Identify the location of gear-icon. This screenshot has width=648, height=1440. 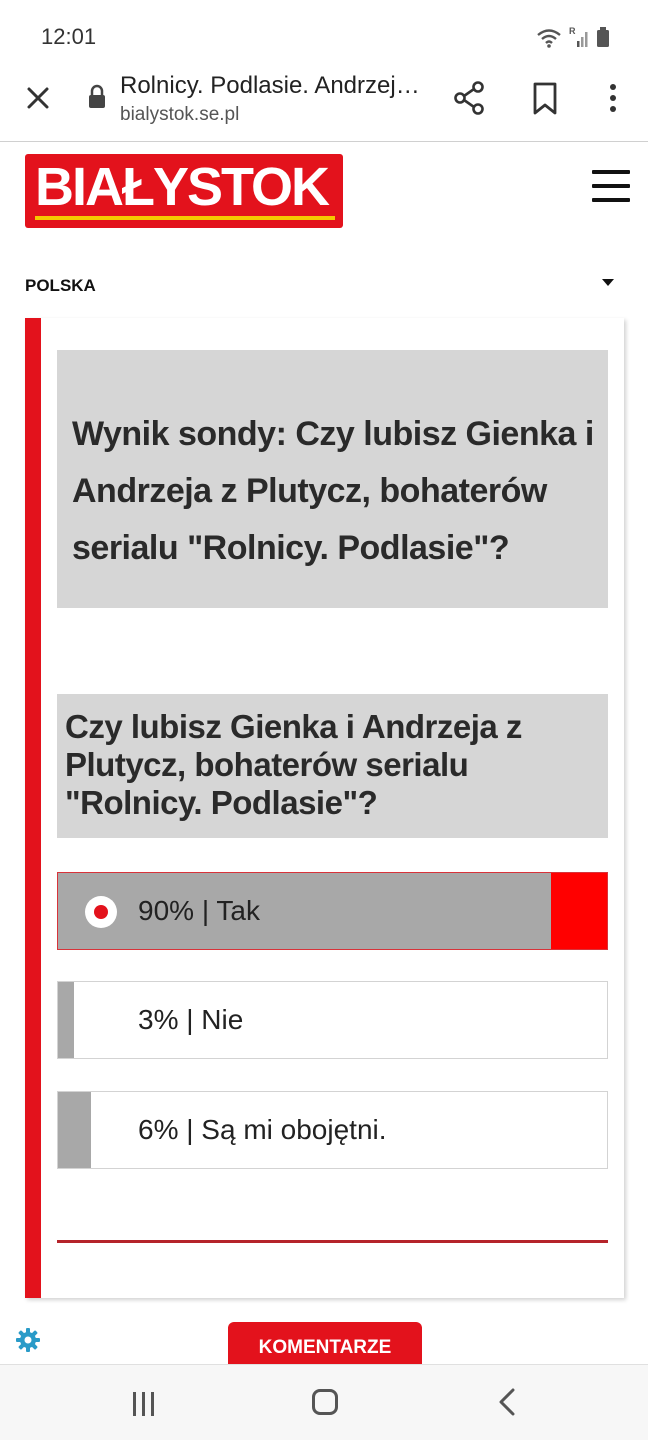
(28, 1340).